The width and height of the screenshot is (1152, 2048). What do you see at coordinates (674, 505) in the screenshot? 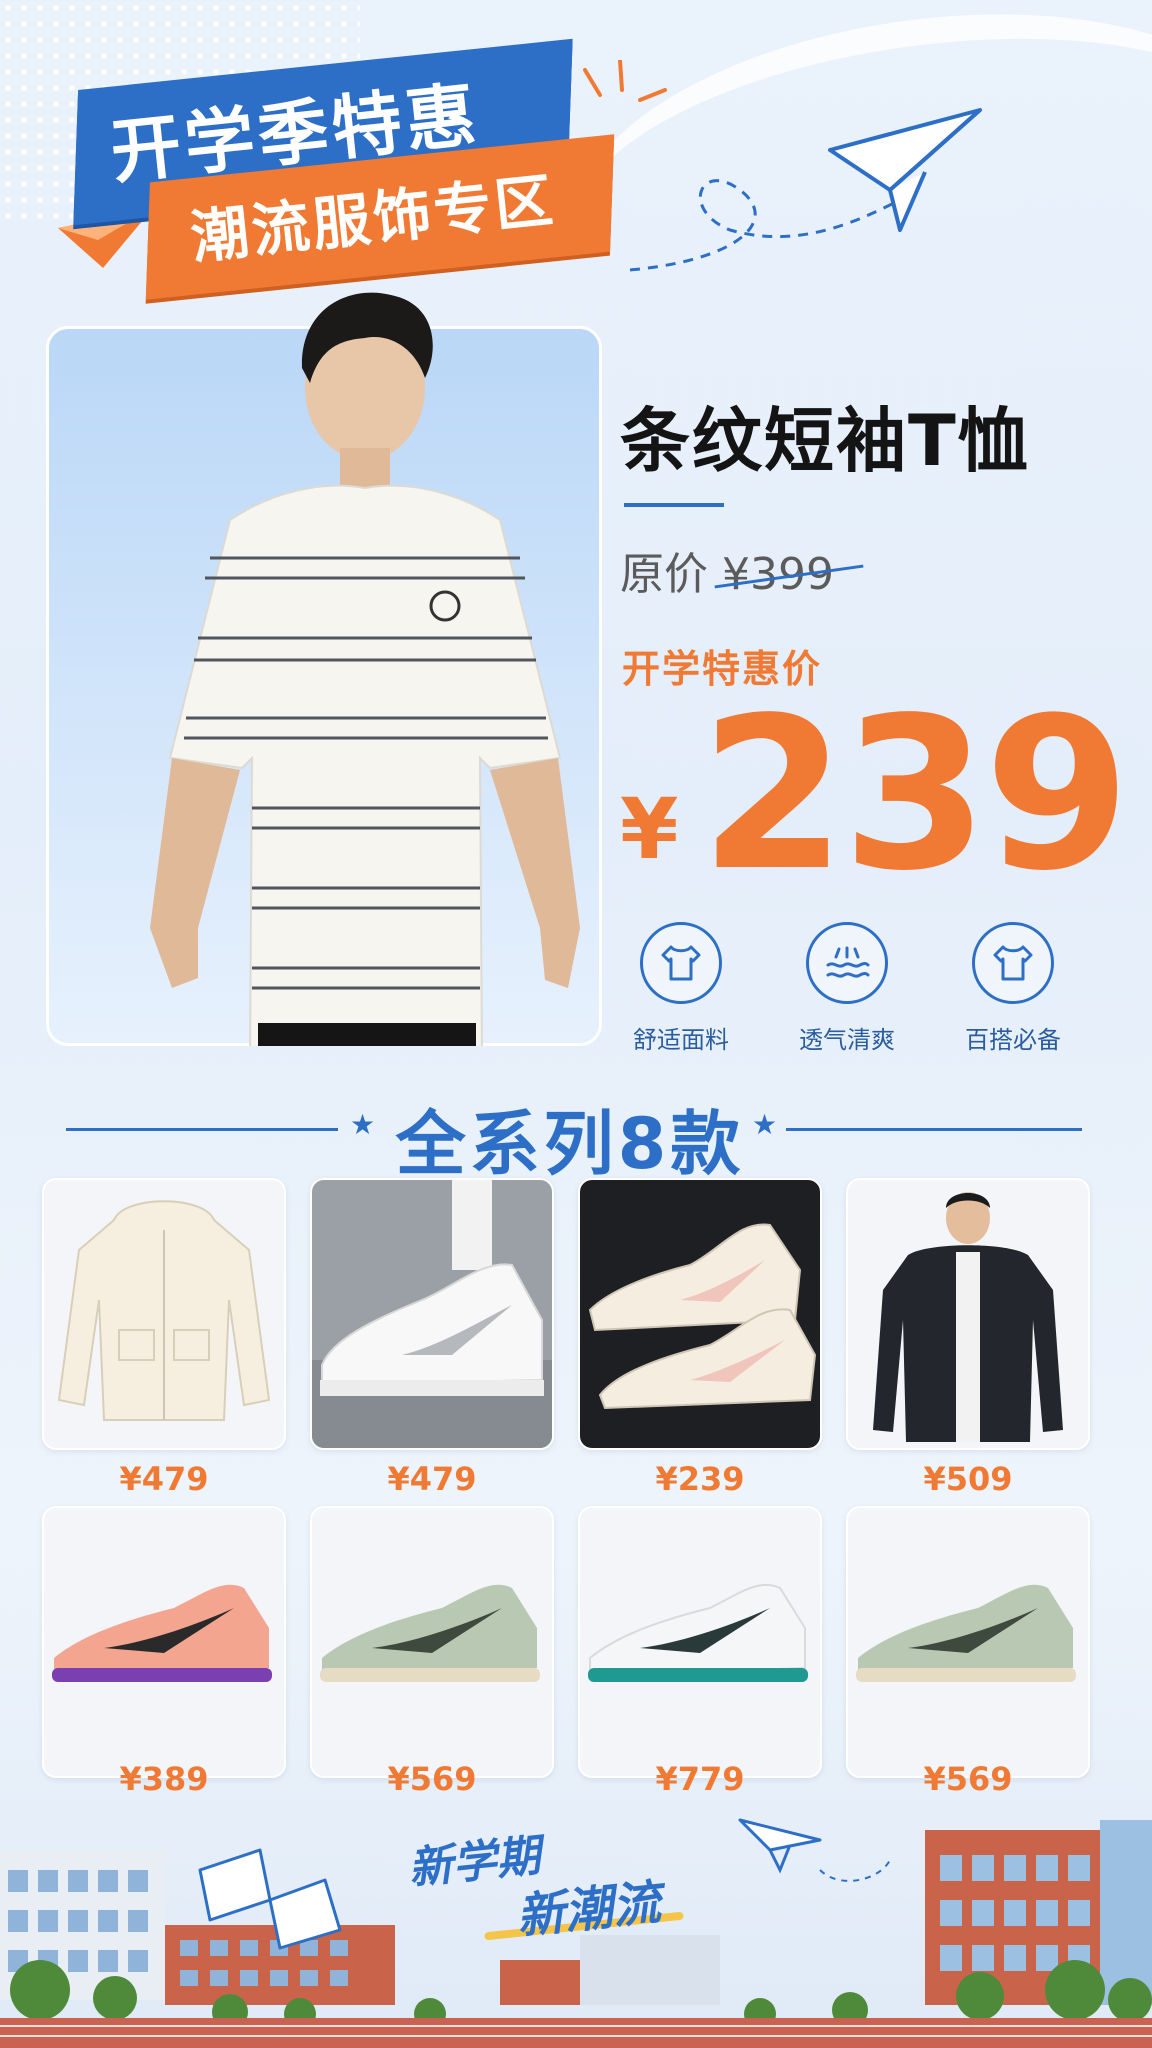
I see `title-divider` at bounding box center [674, 505].